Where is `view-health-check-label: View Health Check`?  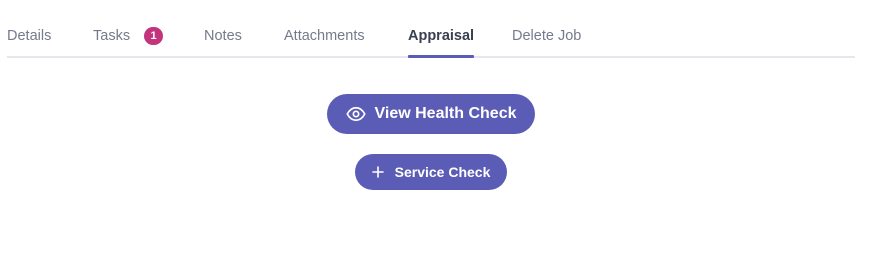 view-health-check-label: View Health Check is located at coordinates (445, 113).